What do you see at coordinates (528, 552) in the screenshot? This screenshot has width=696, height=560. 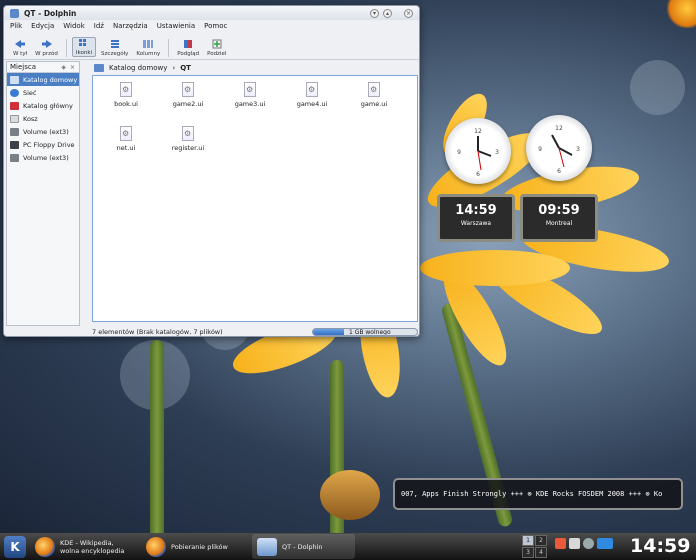 I see `pager-desktop-3: 3` at bounding box center [528, 552].